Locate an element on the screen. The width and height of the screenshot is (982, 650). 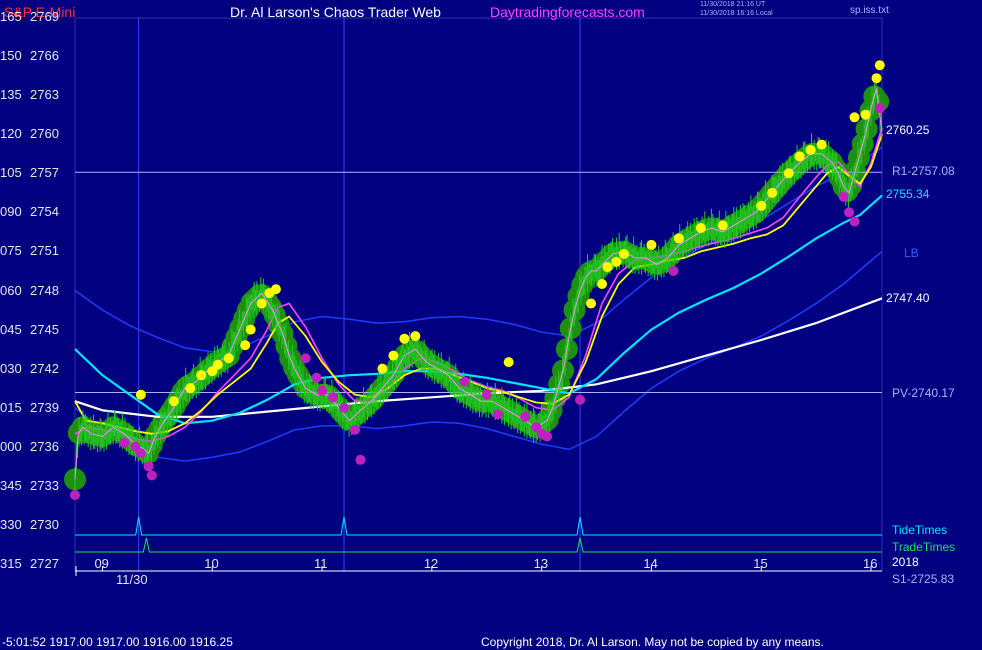
tide-times-label: TideTimes is located at coordinates (920, 530).